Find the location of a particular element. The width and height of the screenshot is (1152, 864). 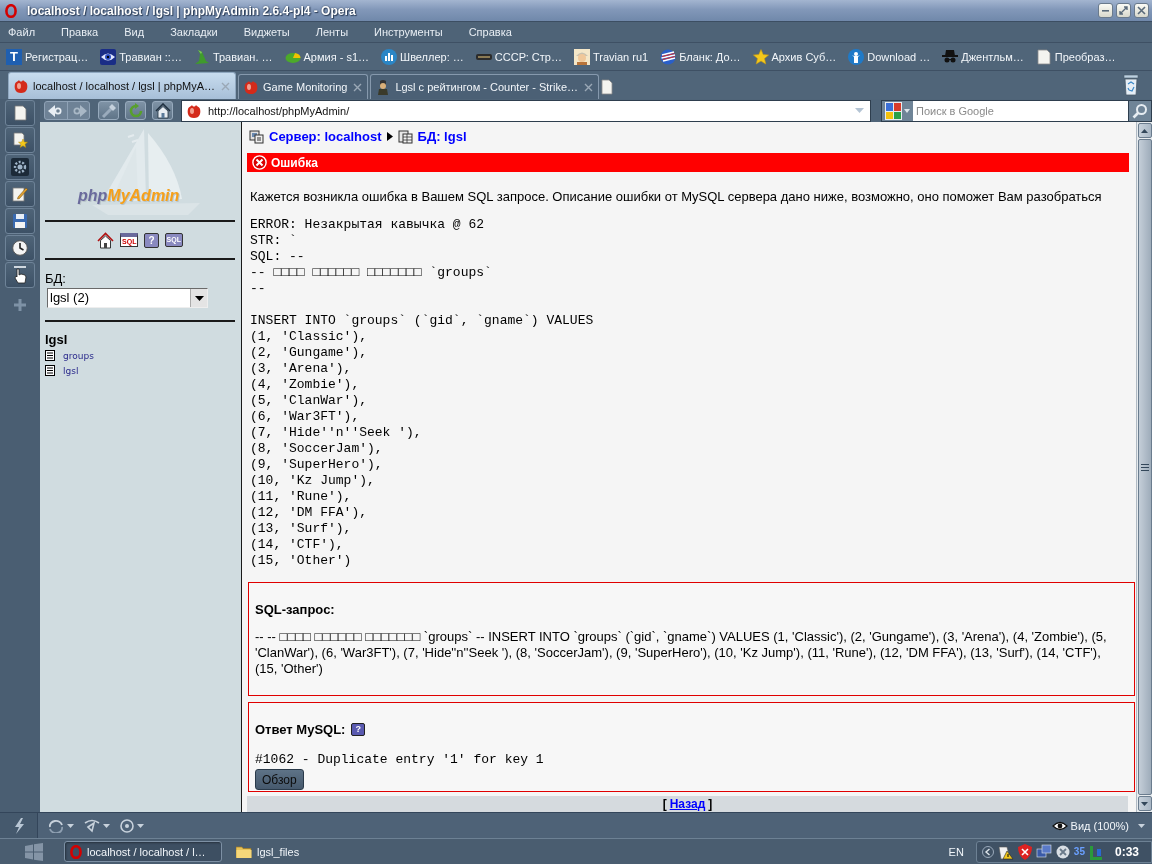

db-label: БД: is located at coordinates (55, 278).